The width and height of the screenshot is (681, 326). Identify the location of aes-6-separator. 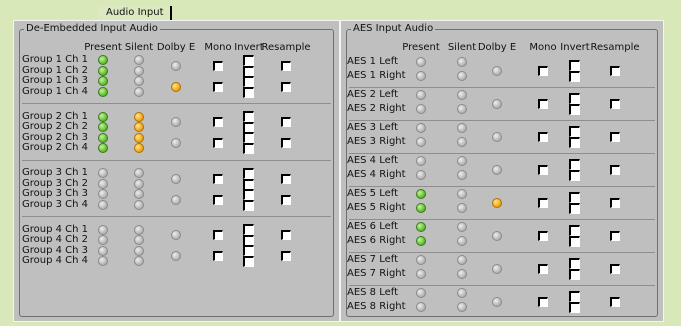
(502, 252).